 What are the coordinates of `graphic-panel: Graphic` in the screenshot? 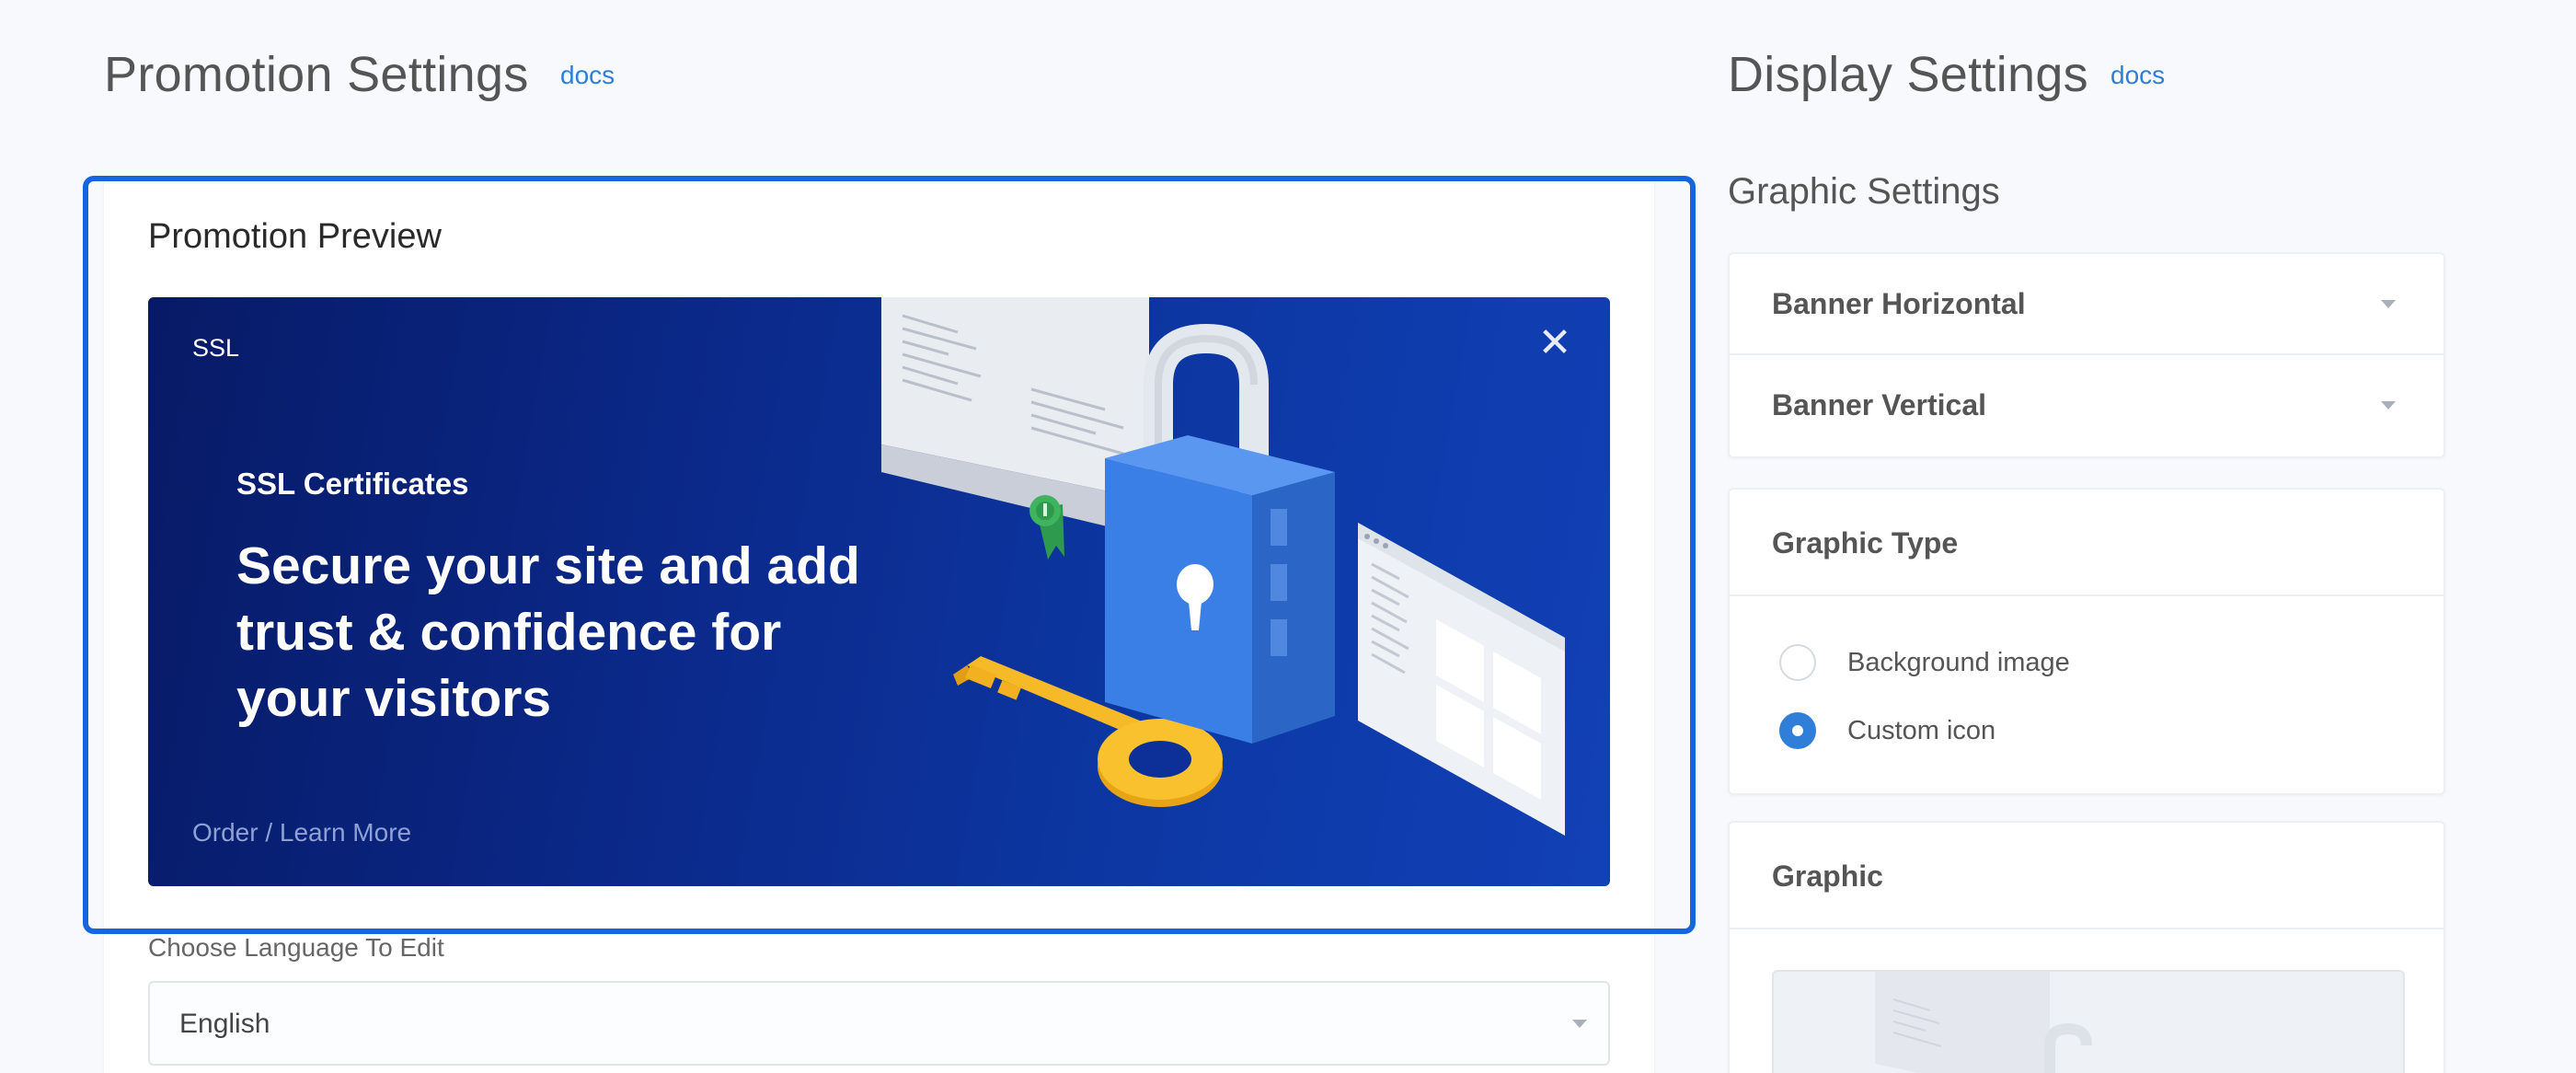 It's located at (2086, 947).